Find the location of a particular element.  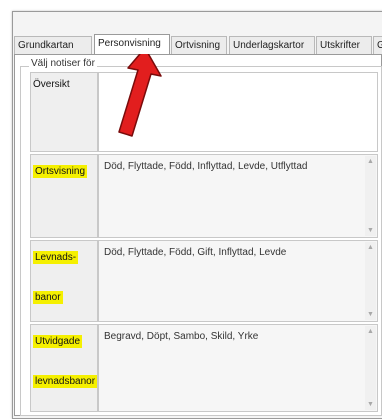

notice-list-text: Begravd, Döpt, Sambo, Skild, Yrke is located at coordinates (181, 336).